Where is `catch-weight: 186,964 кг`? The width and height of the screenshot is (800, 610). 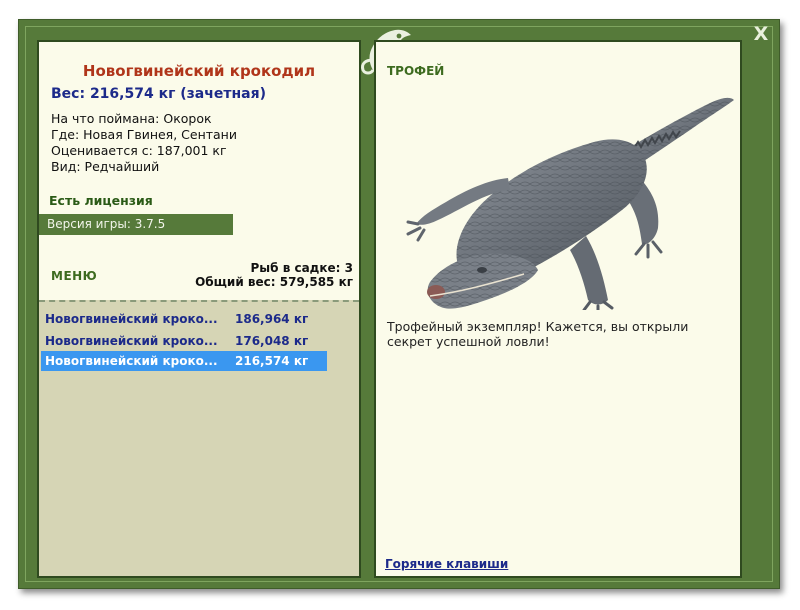 catch-weight: 186,964 кг is located at coordinates (272, 319).